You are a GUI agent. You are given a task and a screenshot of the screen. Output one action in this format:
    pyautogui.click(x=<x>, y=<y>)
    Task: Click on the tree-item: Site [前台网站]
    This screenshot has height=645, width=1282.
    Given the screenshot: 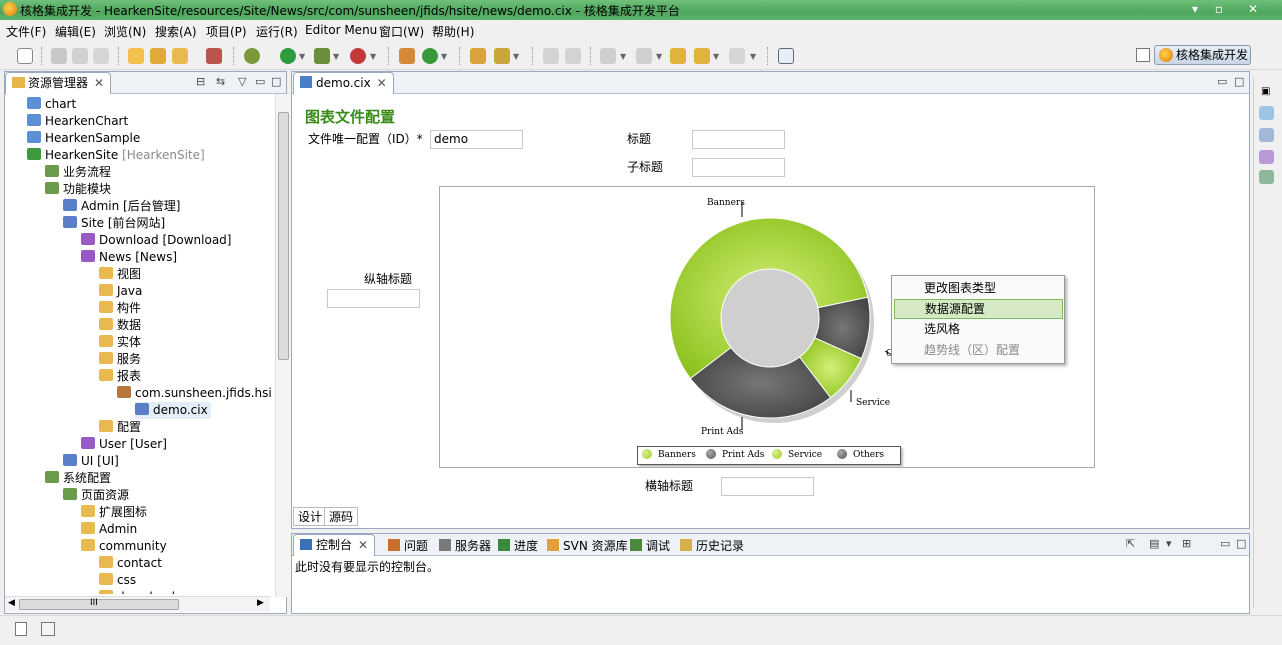 What is the action you would take?
    pyautogui.click(x=114, y=223)
    